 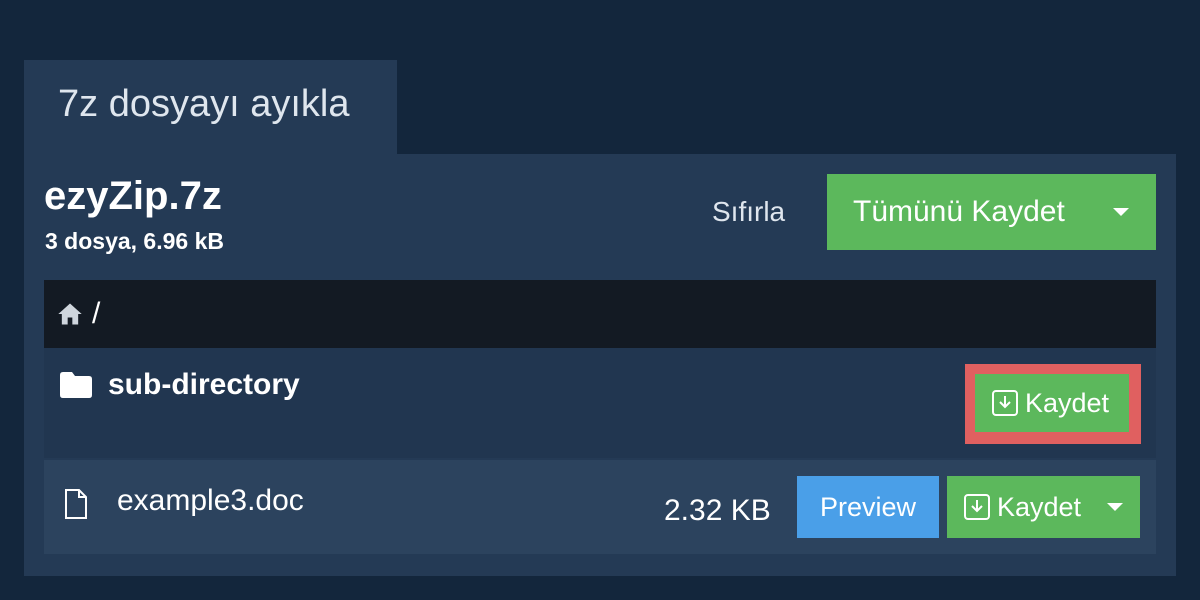 I want to click on preview-button: Preview, so click(x=868, y=507).